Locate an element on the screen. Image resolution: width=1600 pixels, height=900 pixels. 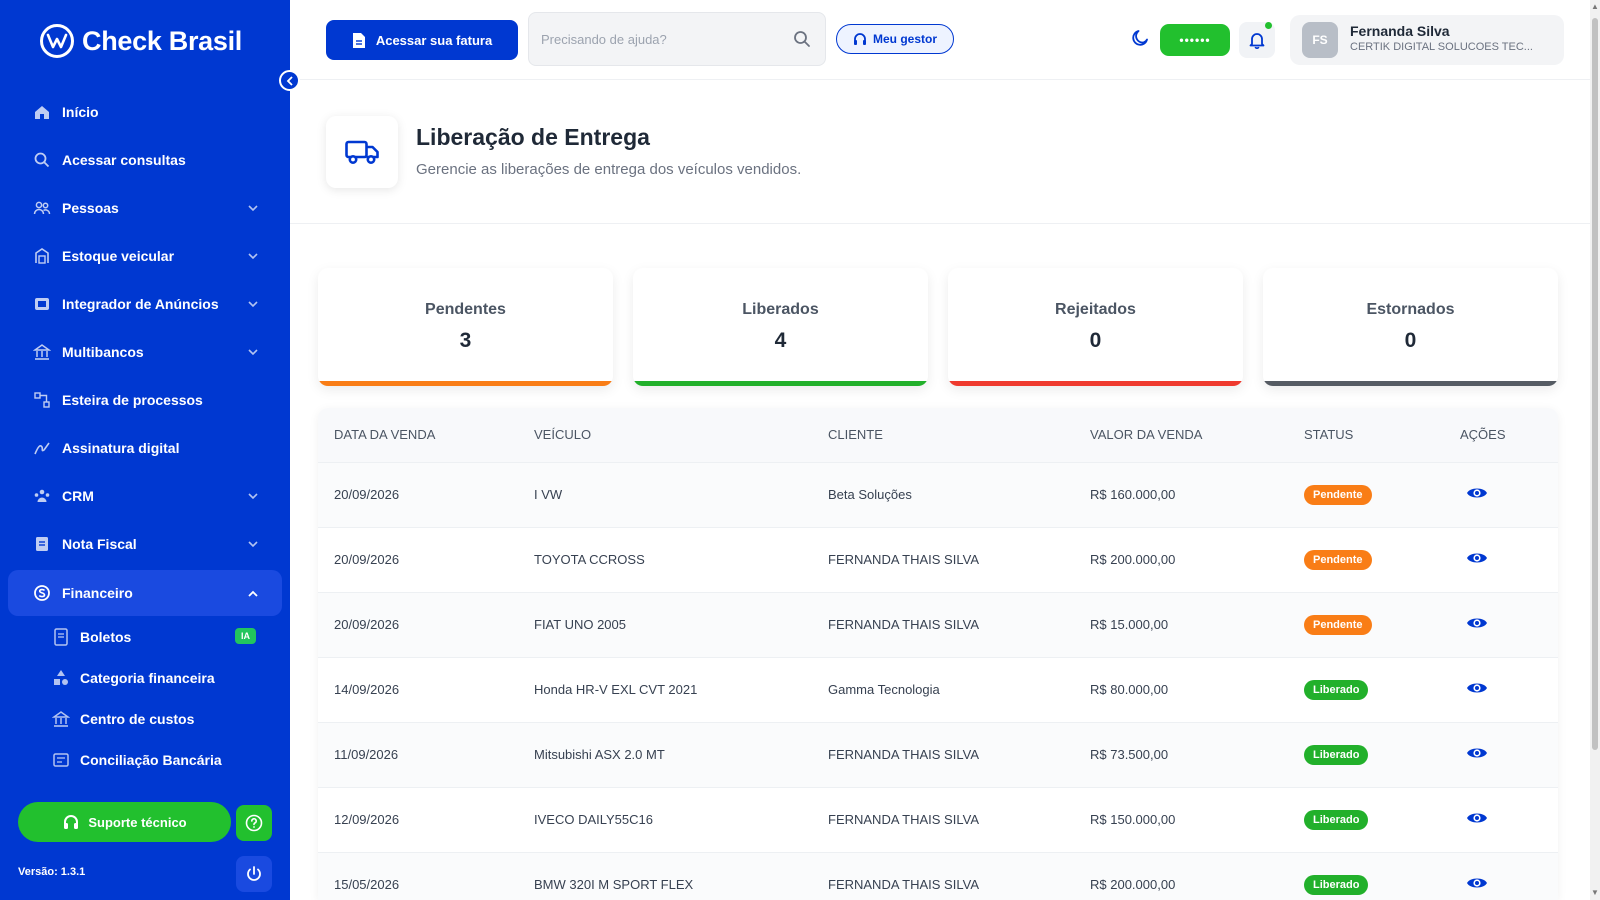
help-search is located at coordinates (677, 39).